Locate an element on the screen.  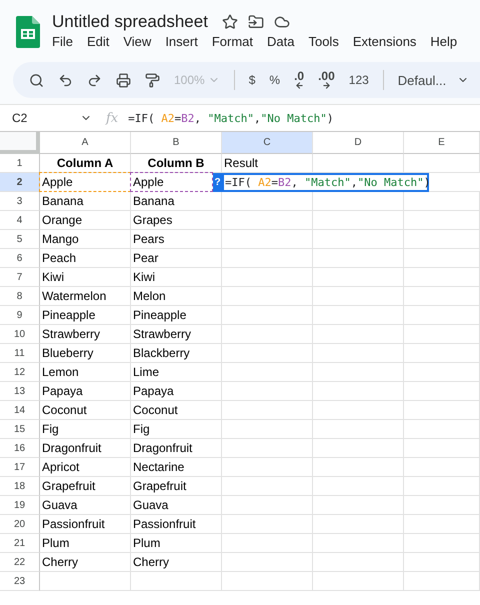
row-header: 18 is located at coordinates (20, 486).